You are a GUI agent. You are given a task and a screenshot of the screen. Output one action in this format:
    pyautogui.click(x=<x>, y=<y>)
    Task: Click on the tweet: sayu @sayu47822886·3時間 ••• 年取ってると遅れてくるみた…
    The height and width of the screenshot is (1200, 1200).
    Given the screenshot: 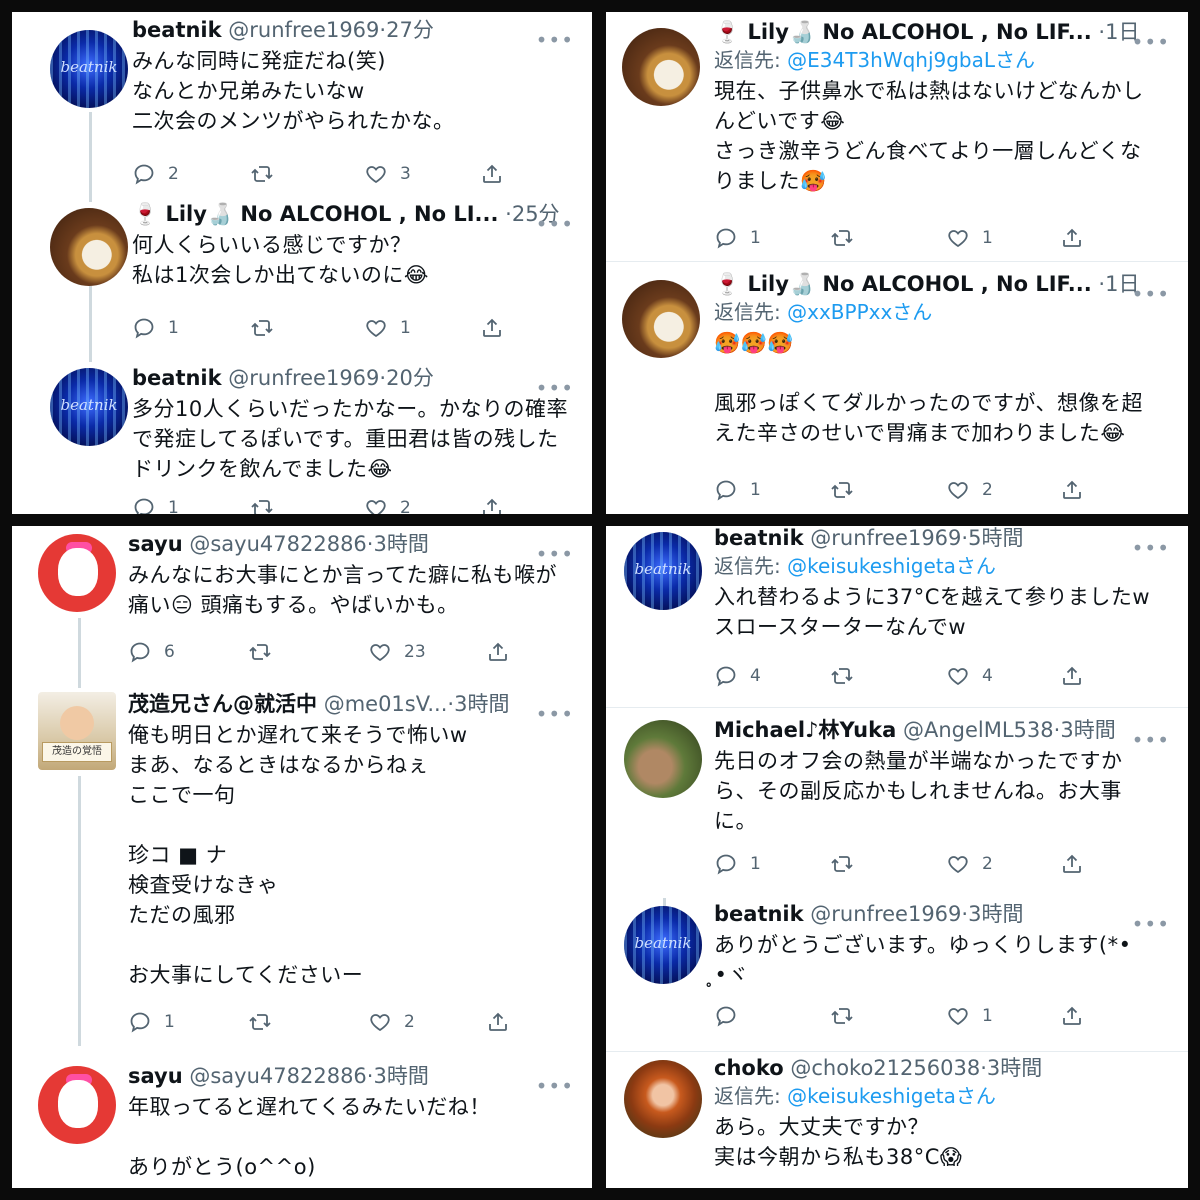 What is the action you would take?
    pyautogui.click(x=302, y=1123)
    